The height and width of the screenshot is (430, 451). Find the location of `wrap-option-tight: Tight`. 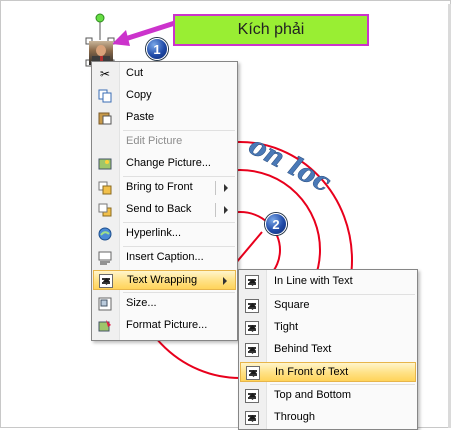

wrap-option-tight: Tight is located at coordinates (328, 328).